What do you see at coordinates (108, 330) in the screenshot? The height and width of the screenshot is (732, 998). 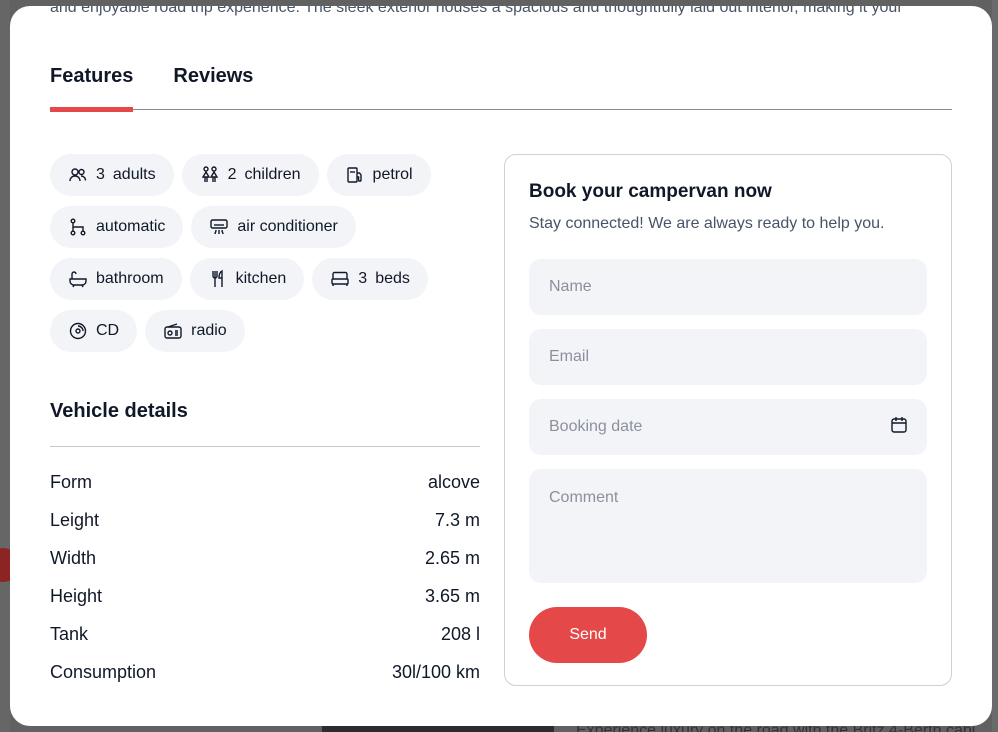 I see `feature-label: CD` at bounding box center [108, 330].